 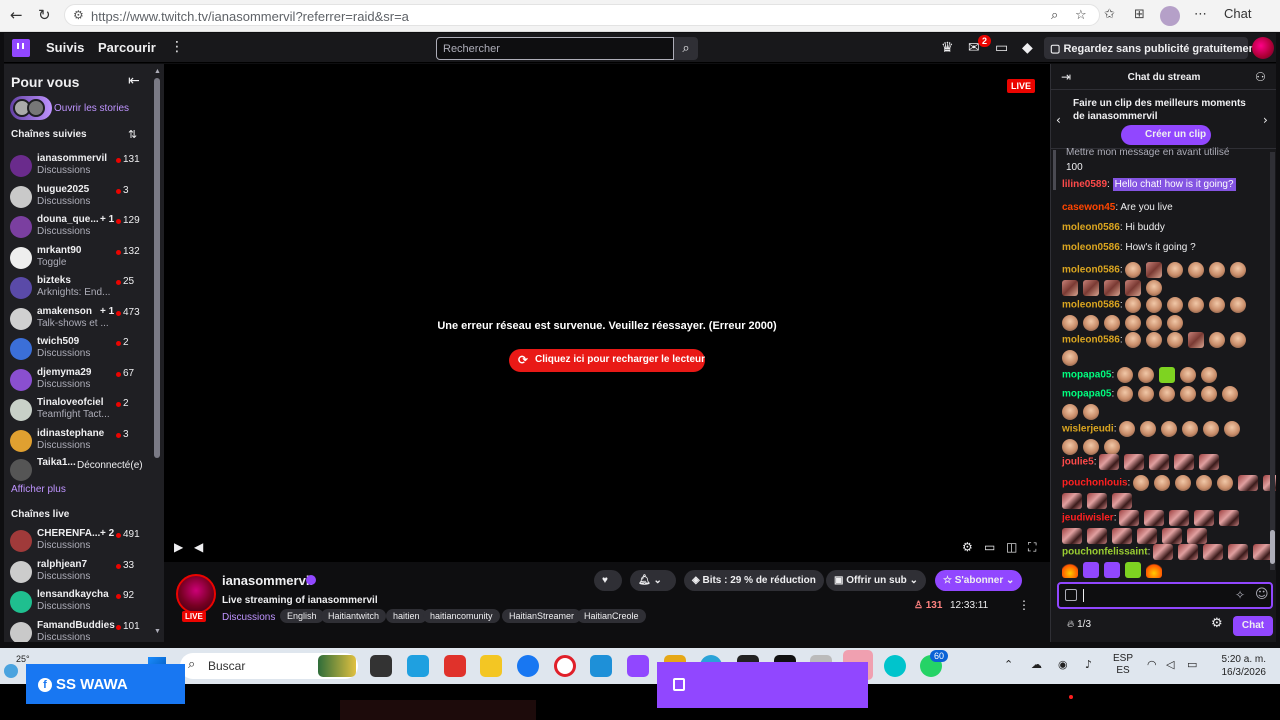 What do you see at coordinates (455, 666) in the screenshot?
I see `wps-office-icon` at bounding box center [455, 666].